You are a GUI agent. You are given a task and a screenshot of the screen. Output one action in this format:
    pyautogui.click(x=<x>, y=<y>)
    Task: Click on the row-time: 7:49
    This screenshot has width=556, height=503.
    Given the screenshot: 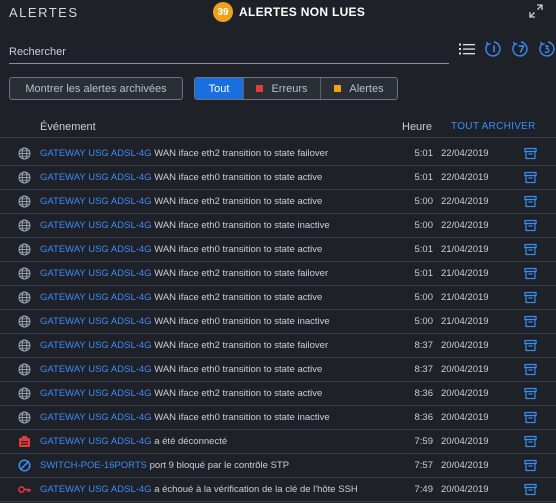 What is the action you would take?
    pyautogui.click(x=424, y=489)
    